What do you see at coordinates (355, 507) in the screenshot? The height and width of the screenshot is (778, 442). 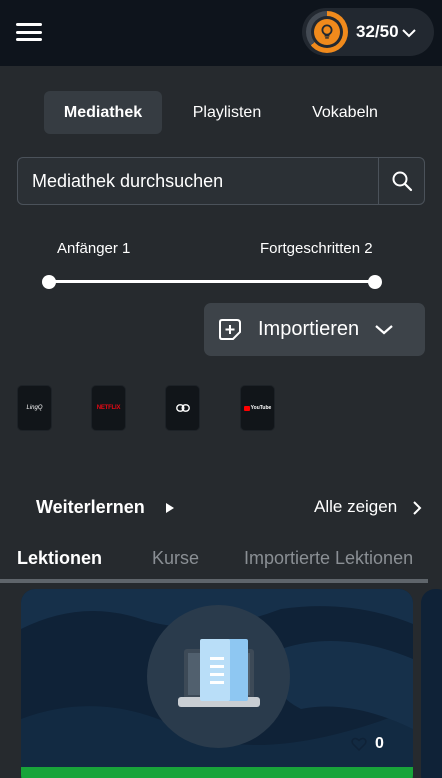 I see `show-all-link: Alle zeigen` at bounding box center [355, 507].